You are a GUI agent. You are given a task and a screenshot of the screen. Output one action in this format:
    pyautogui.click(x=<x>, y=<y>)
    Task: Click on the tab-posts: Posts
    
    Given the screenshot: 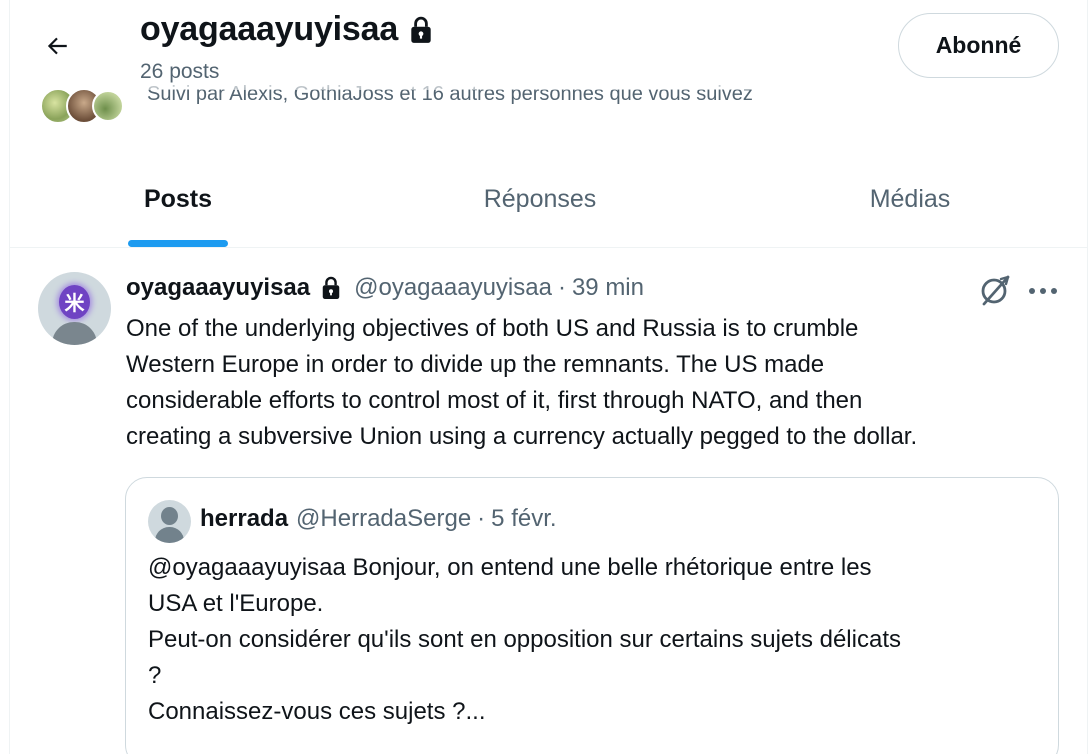 What is the action you would take?
    pyautogui.click(x=178, y=199)
    